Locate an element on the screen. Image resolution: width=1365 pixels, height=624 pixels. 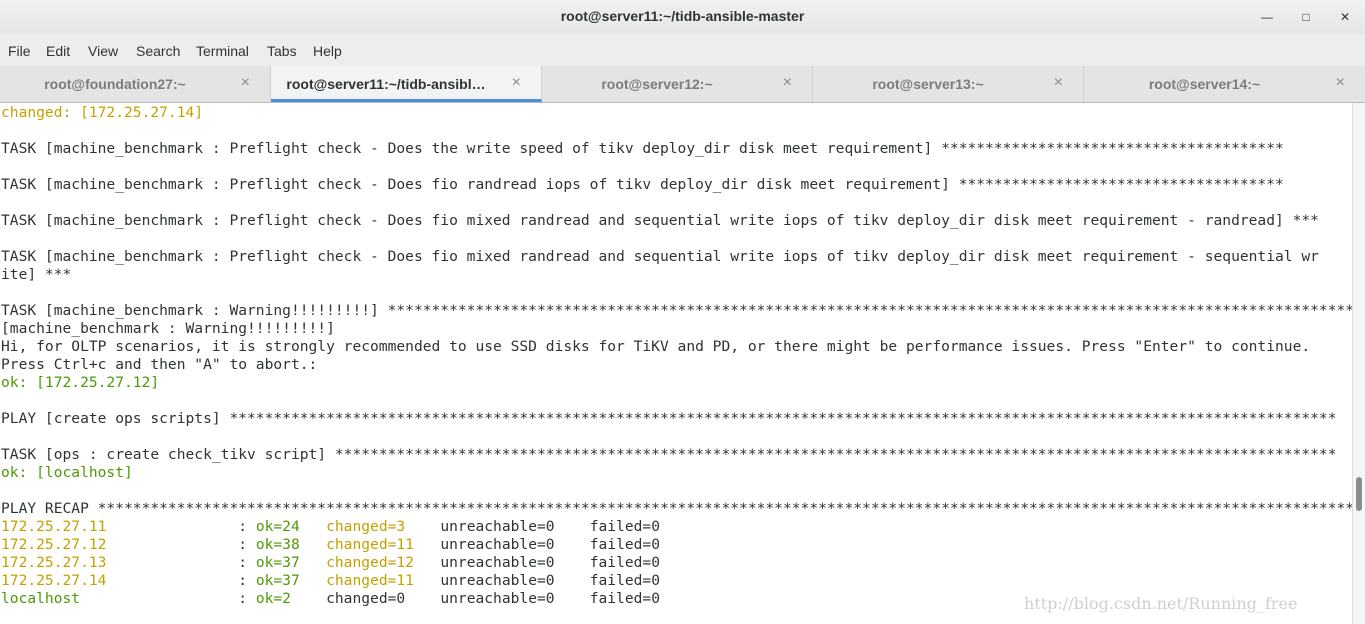
menu-help: Help is located at coordinates (327, 51).